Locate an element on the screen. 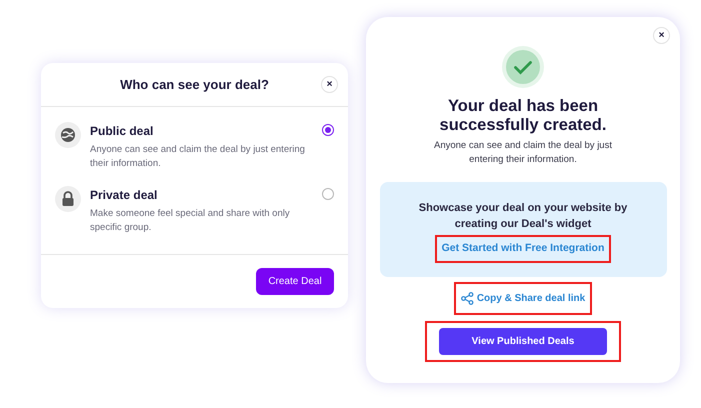  lock-icon is located at coordinates (68, 199).